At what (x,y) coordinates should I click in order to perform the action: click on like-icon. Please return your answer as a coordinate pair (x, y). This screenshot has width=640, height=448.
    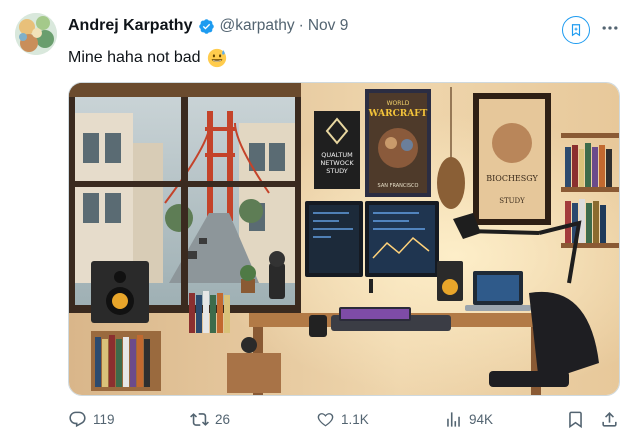
    Looking at the image, I should click on (325, 419).